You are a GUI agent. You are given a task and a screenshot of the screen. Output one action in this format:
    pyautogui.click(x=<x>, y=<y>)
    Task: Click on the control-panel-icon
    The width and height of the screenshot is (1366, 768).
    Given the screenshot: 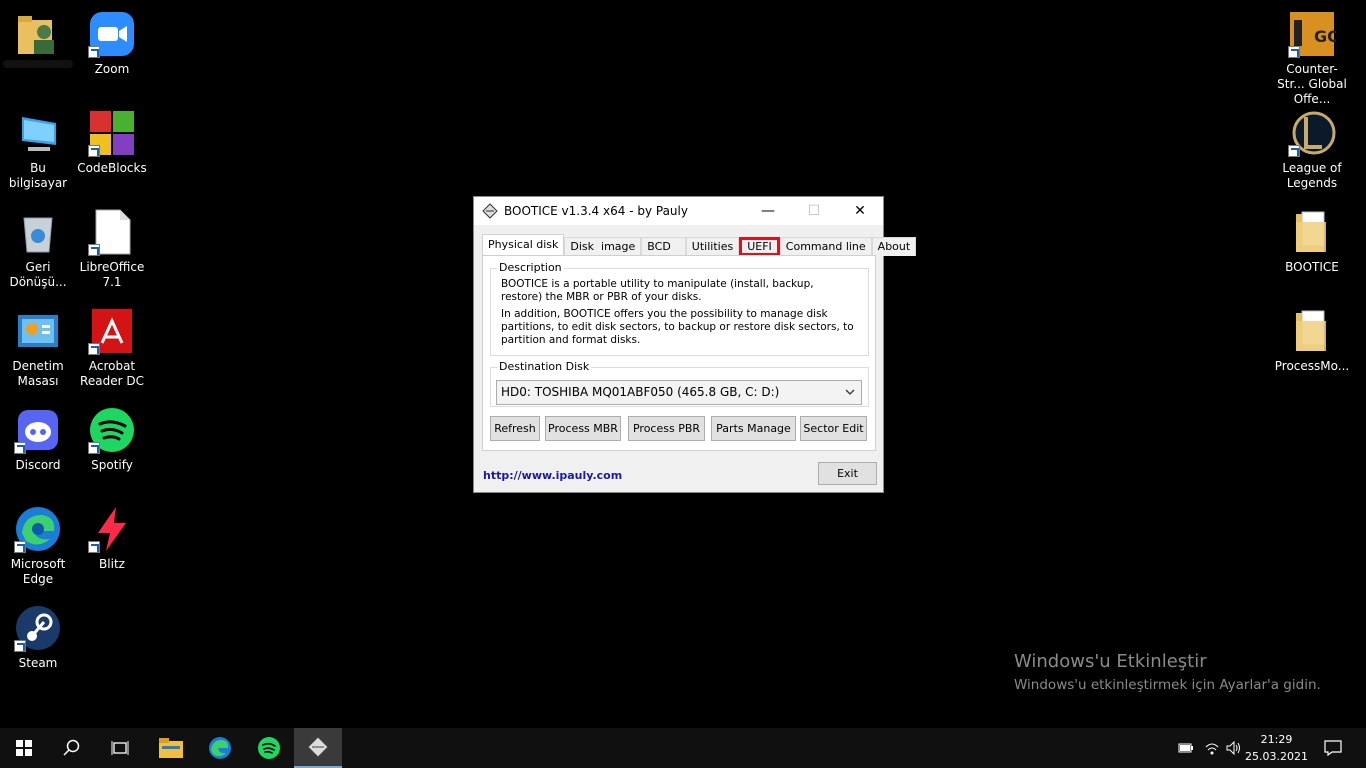 What is the action you would take?
    pyautogui.click(x=38, y=331)
    